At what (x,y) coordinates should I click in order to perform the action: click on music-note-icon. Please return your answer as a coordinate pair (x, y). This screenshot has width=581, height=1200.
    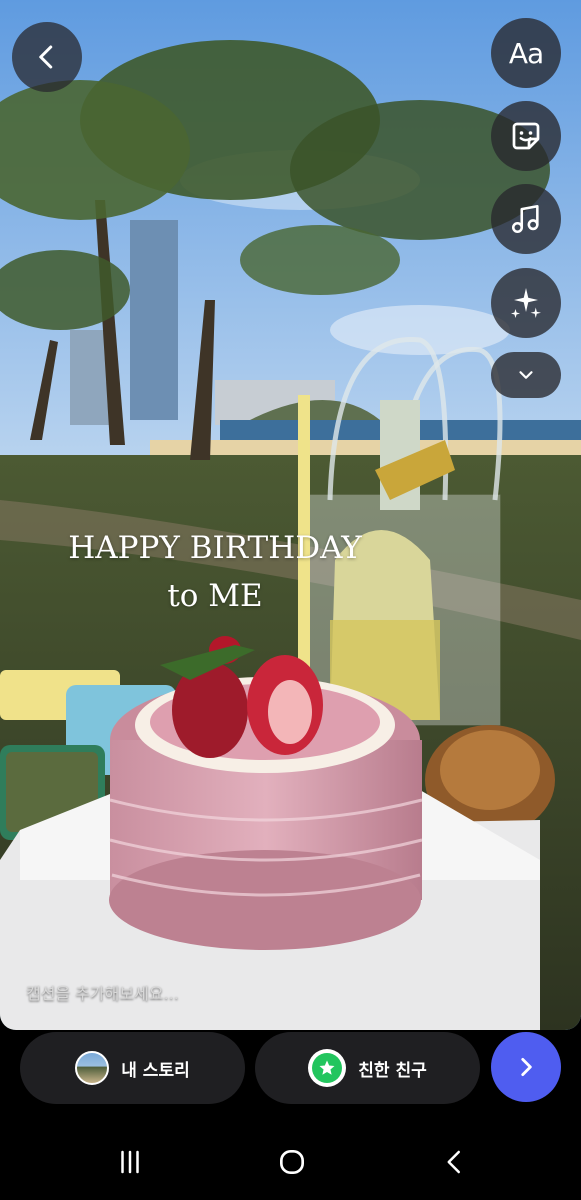
    Looking at the image, I should click on (525, 219).